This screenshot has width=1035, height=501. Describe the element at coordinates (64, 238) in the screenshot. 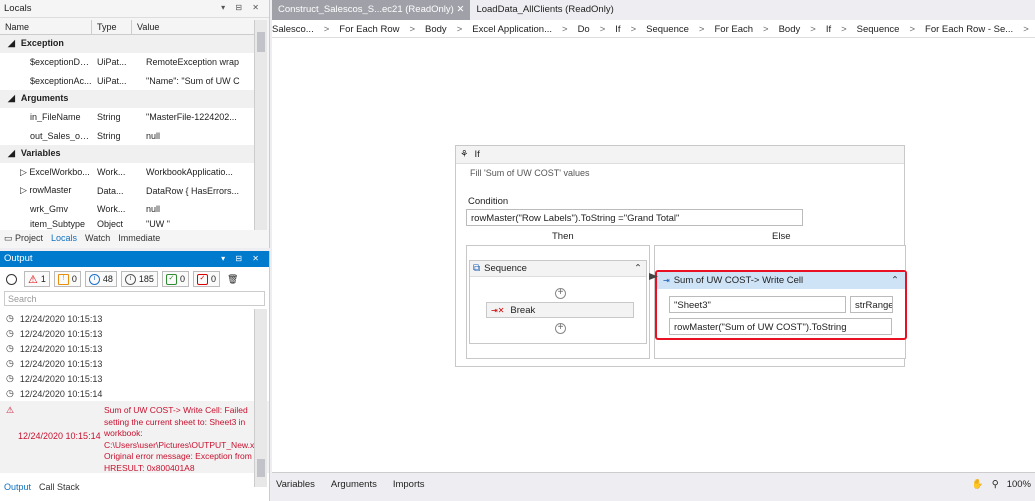

I see `tab-locals: Locals` at that location.